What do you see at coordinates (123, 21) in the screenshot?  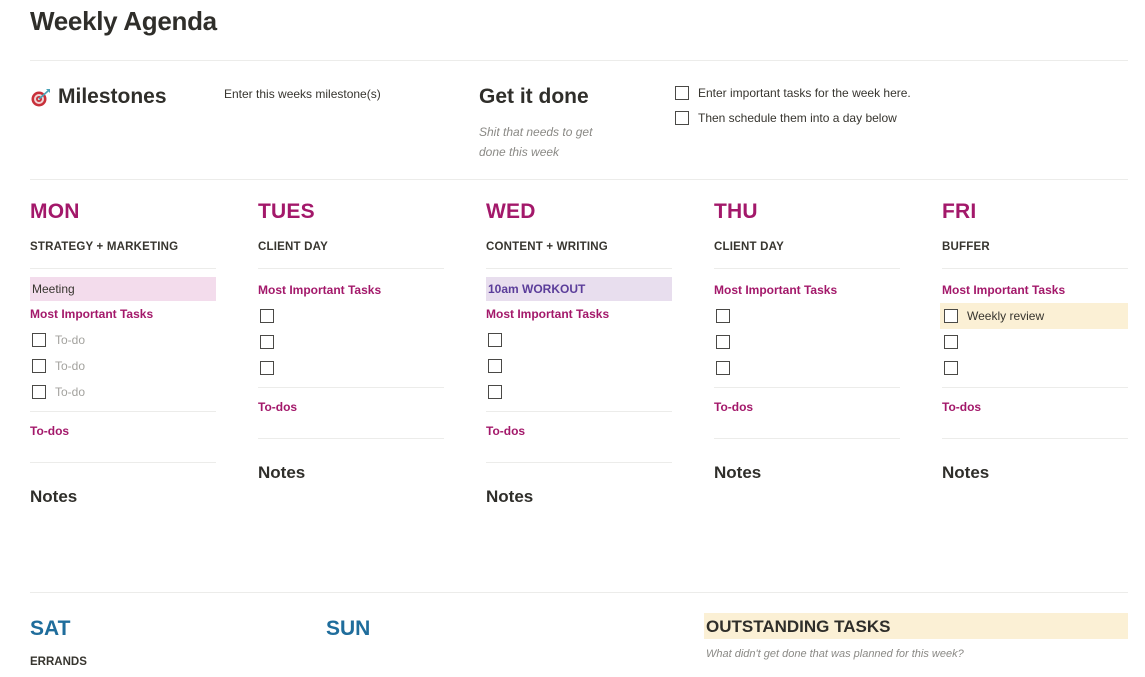 I see `page-title: Weekly Agenda` at bounding box center [123, 21].